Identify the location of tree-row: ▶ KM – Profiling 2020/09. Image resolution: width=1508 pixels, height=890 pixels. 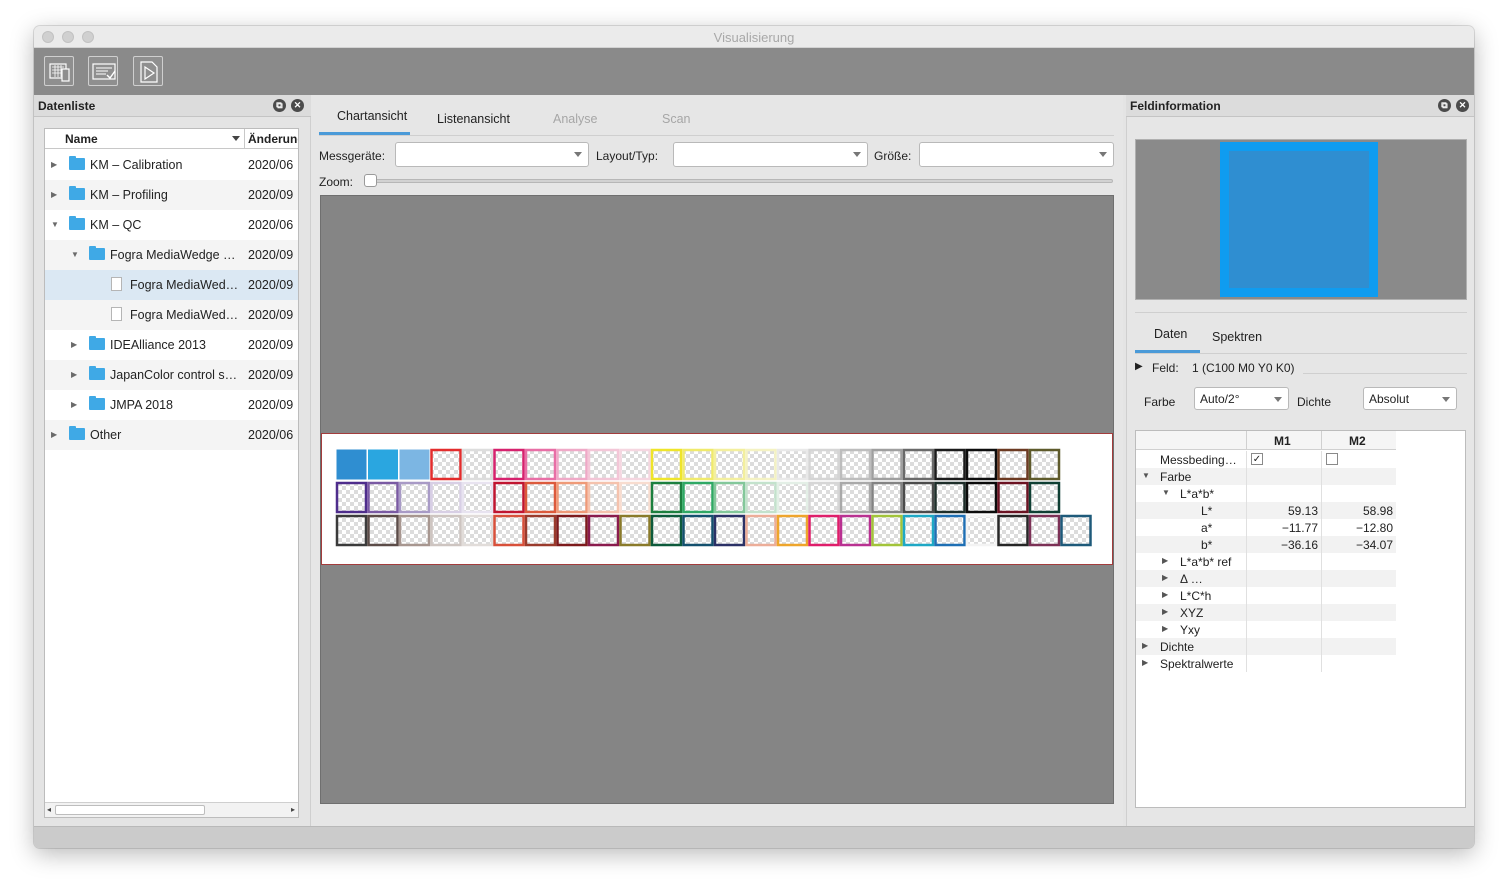
(171, 195).